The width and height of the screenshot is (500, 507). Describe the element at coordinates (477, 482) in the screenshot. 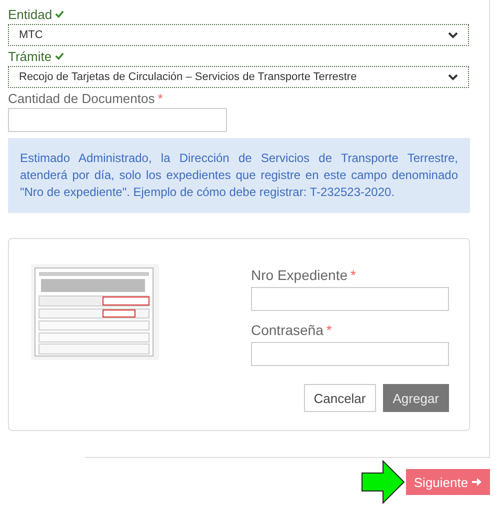

I see `arrow-right-icon` at that location.